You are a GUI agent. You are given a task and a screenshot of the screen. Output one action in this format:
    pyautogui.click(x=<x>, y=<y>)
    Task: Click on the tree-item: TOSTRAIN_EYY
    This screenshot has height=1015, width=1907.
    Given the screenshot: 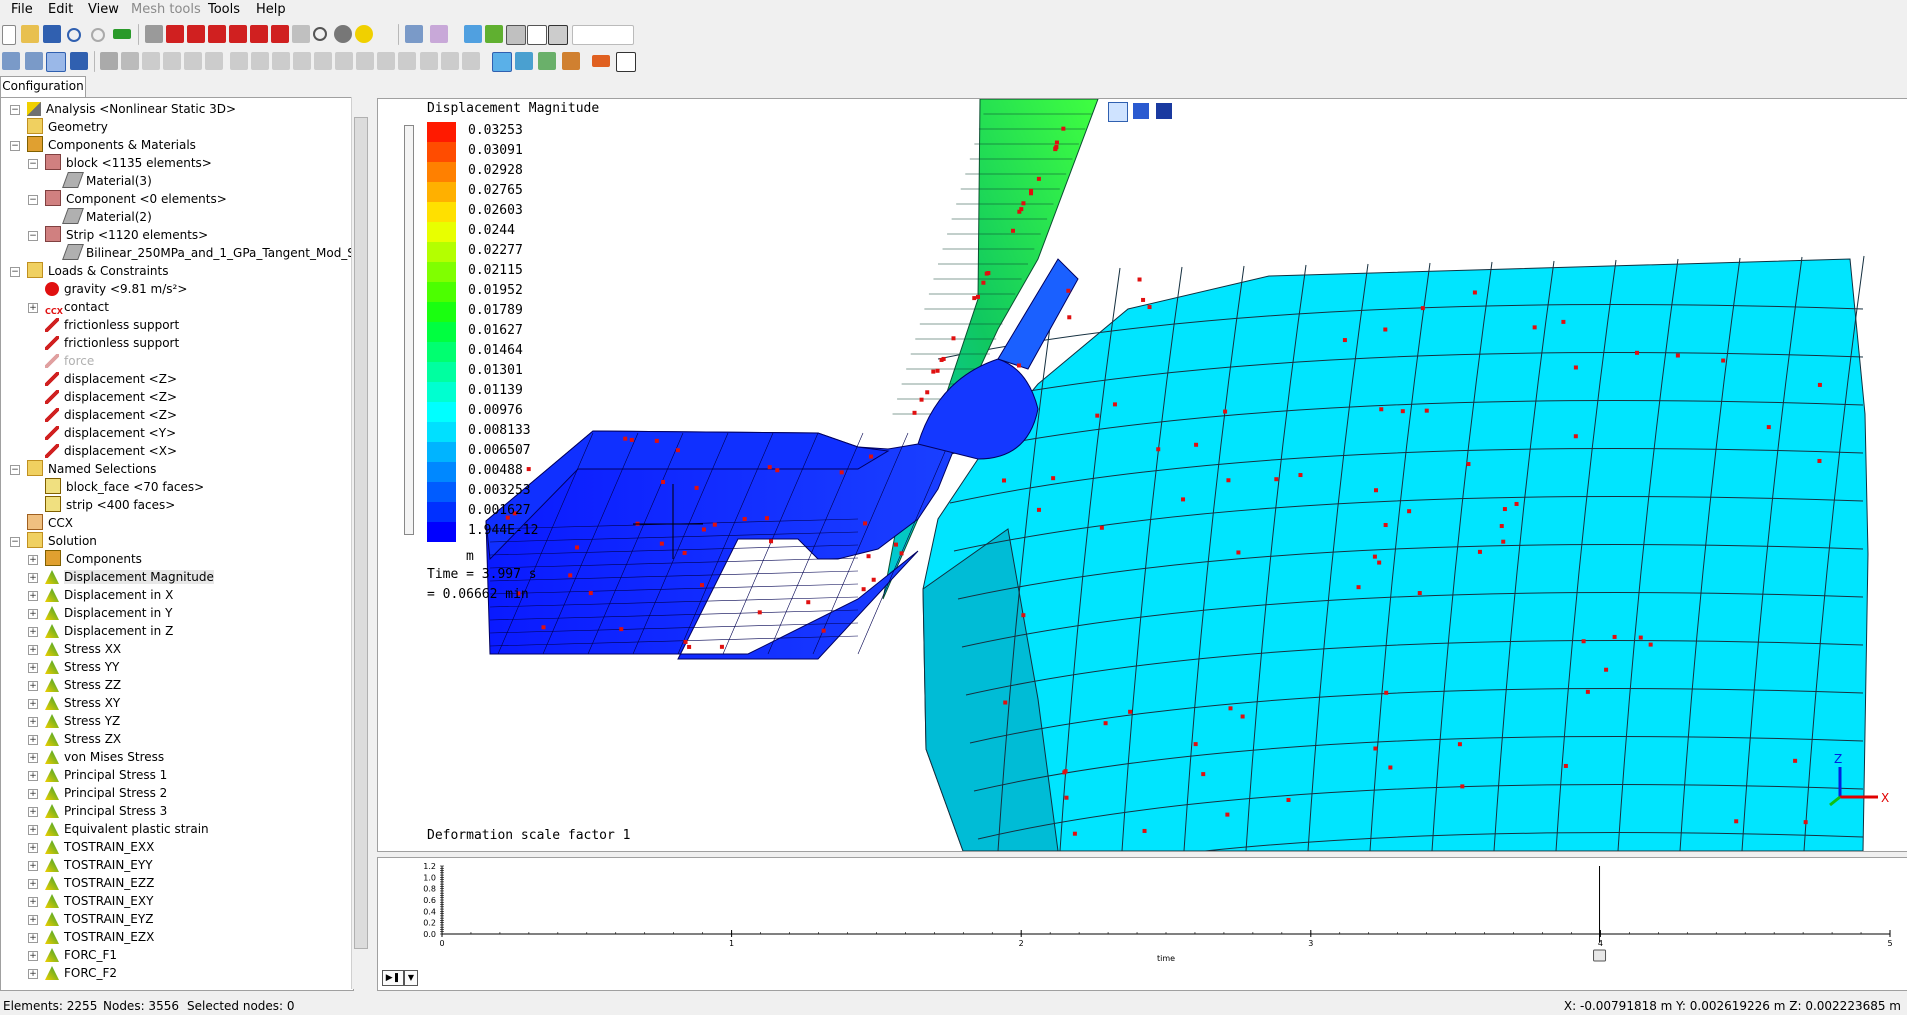 What is the action you would take?
    pyautogui.click(x=99, y=865)
    